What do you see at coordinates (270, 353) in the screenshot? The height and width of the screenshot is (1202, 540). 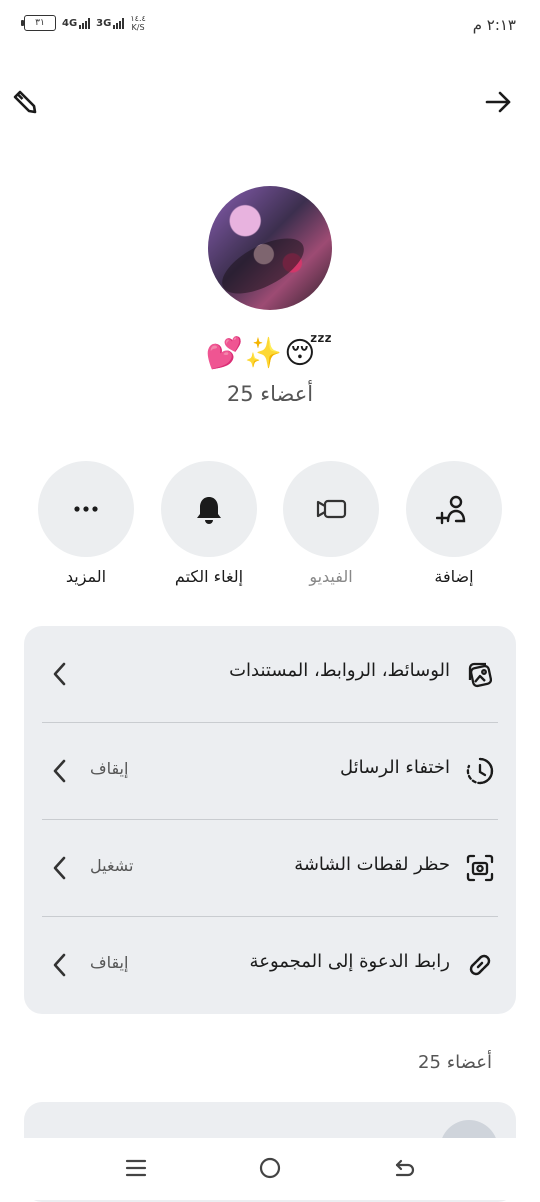 I see `group-title: 💕✨😴` at bounding box center [270, 353].